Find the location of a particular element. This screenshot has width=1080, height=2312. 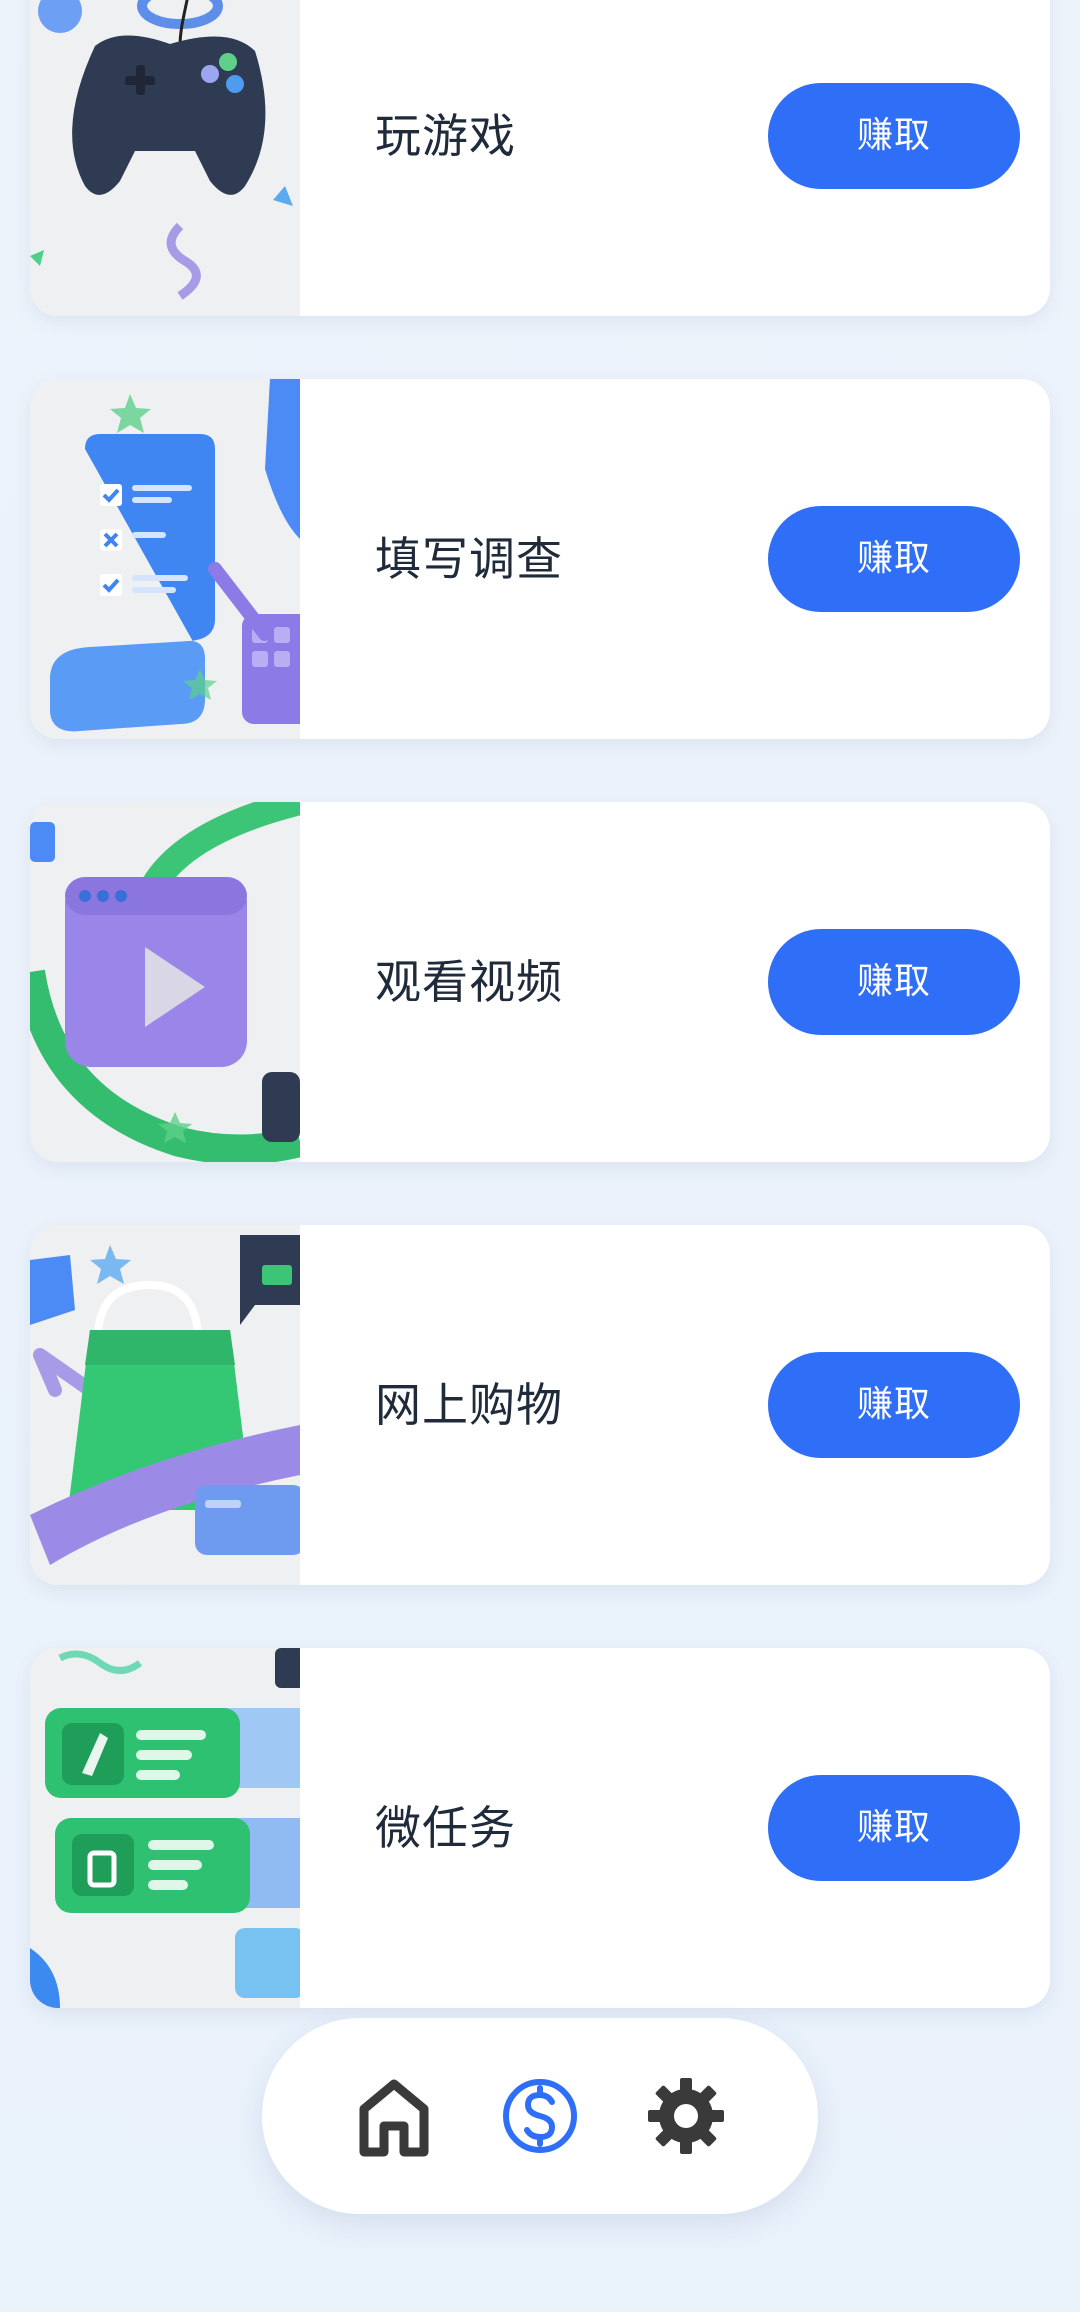

dollar-icon is located at coordinates (540, 2116).